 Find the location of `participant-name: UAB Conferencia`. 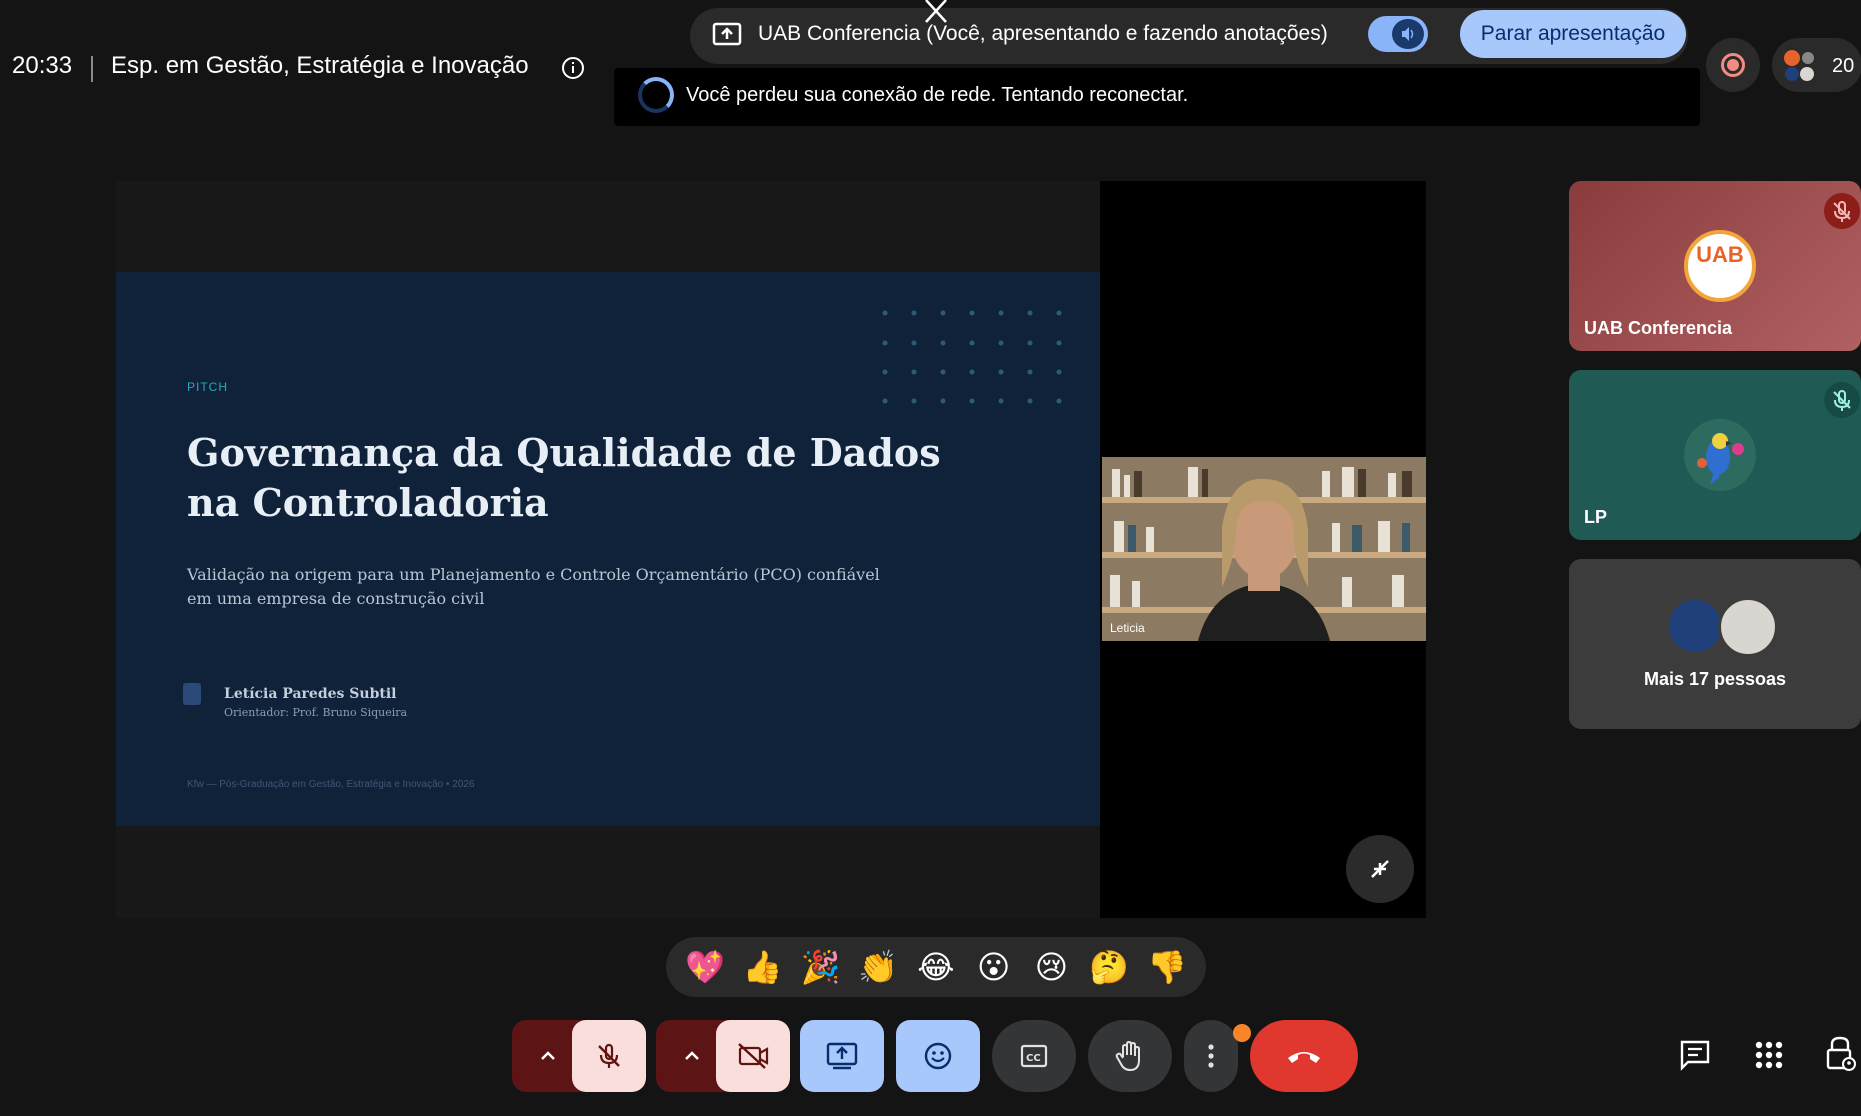

participant-name: UAB Conferencia is located at coordinates (1658, 328).